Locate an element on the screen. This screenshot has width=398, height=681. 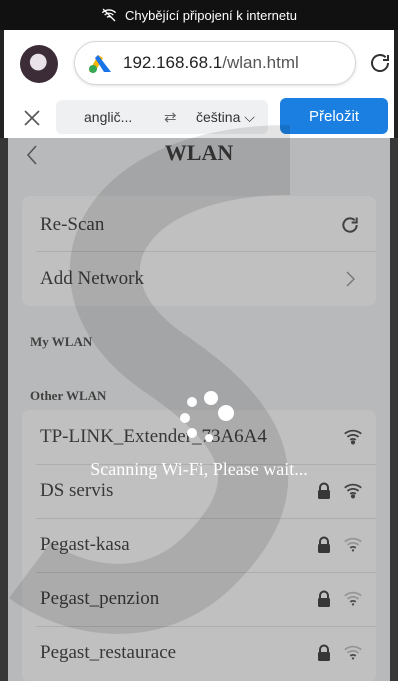
url-path: /wlan.html is located at coordinates (260, 62).